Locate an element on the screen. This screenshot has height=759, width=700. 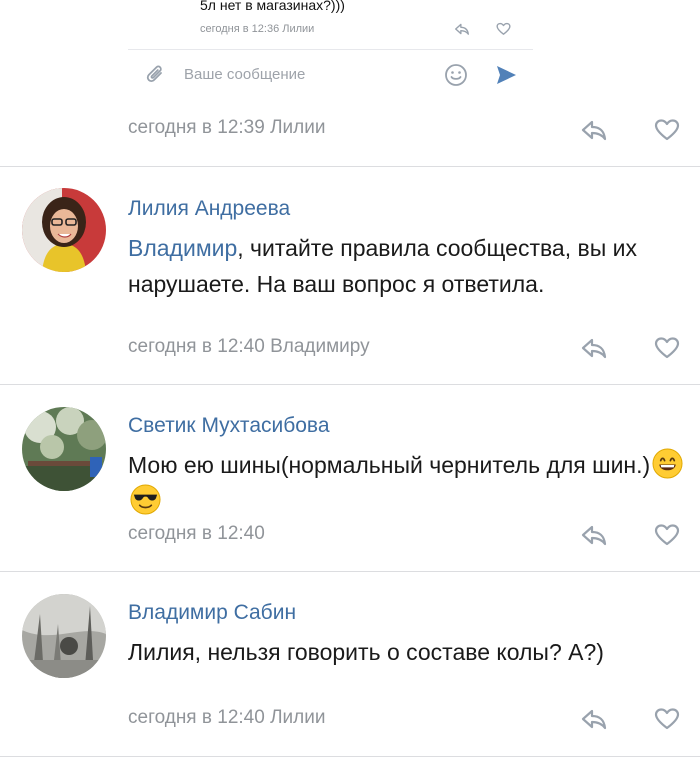
mention-link: Владимир is located at coordinates (182, 248).